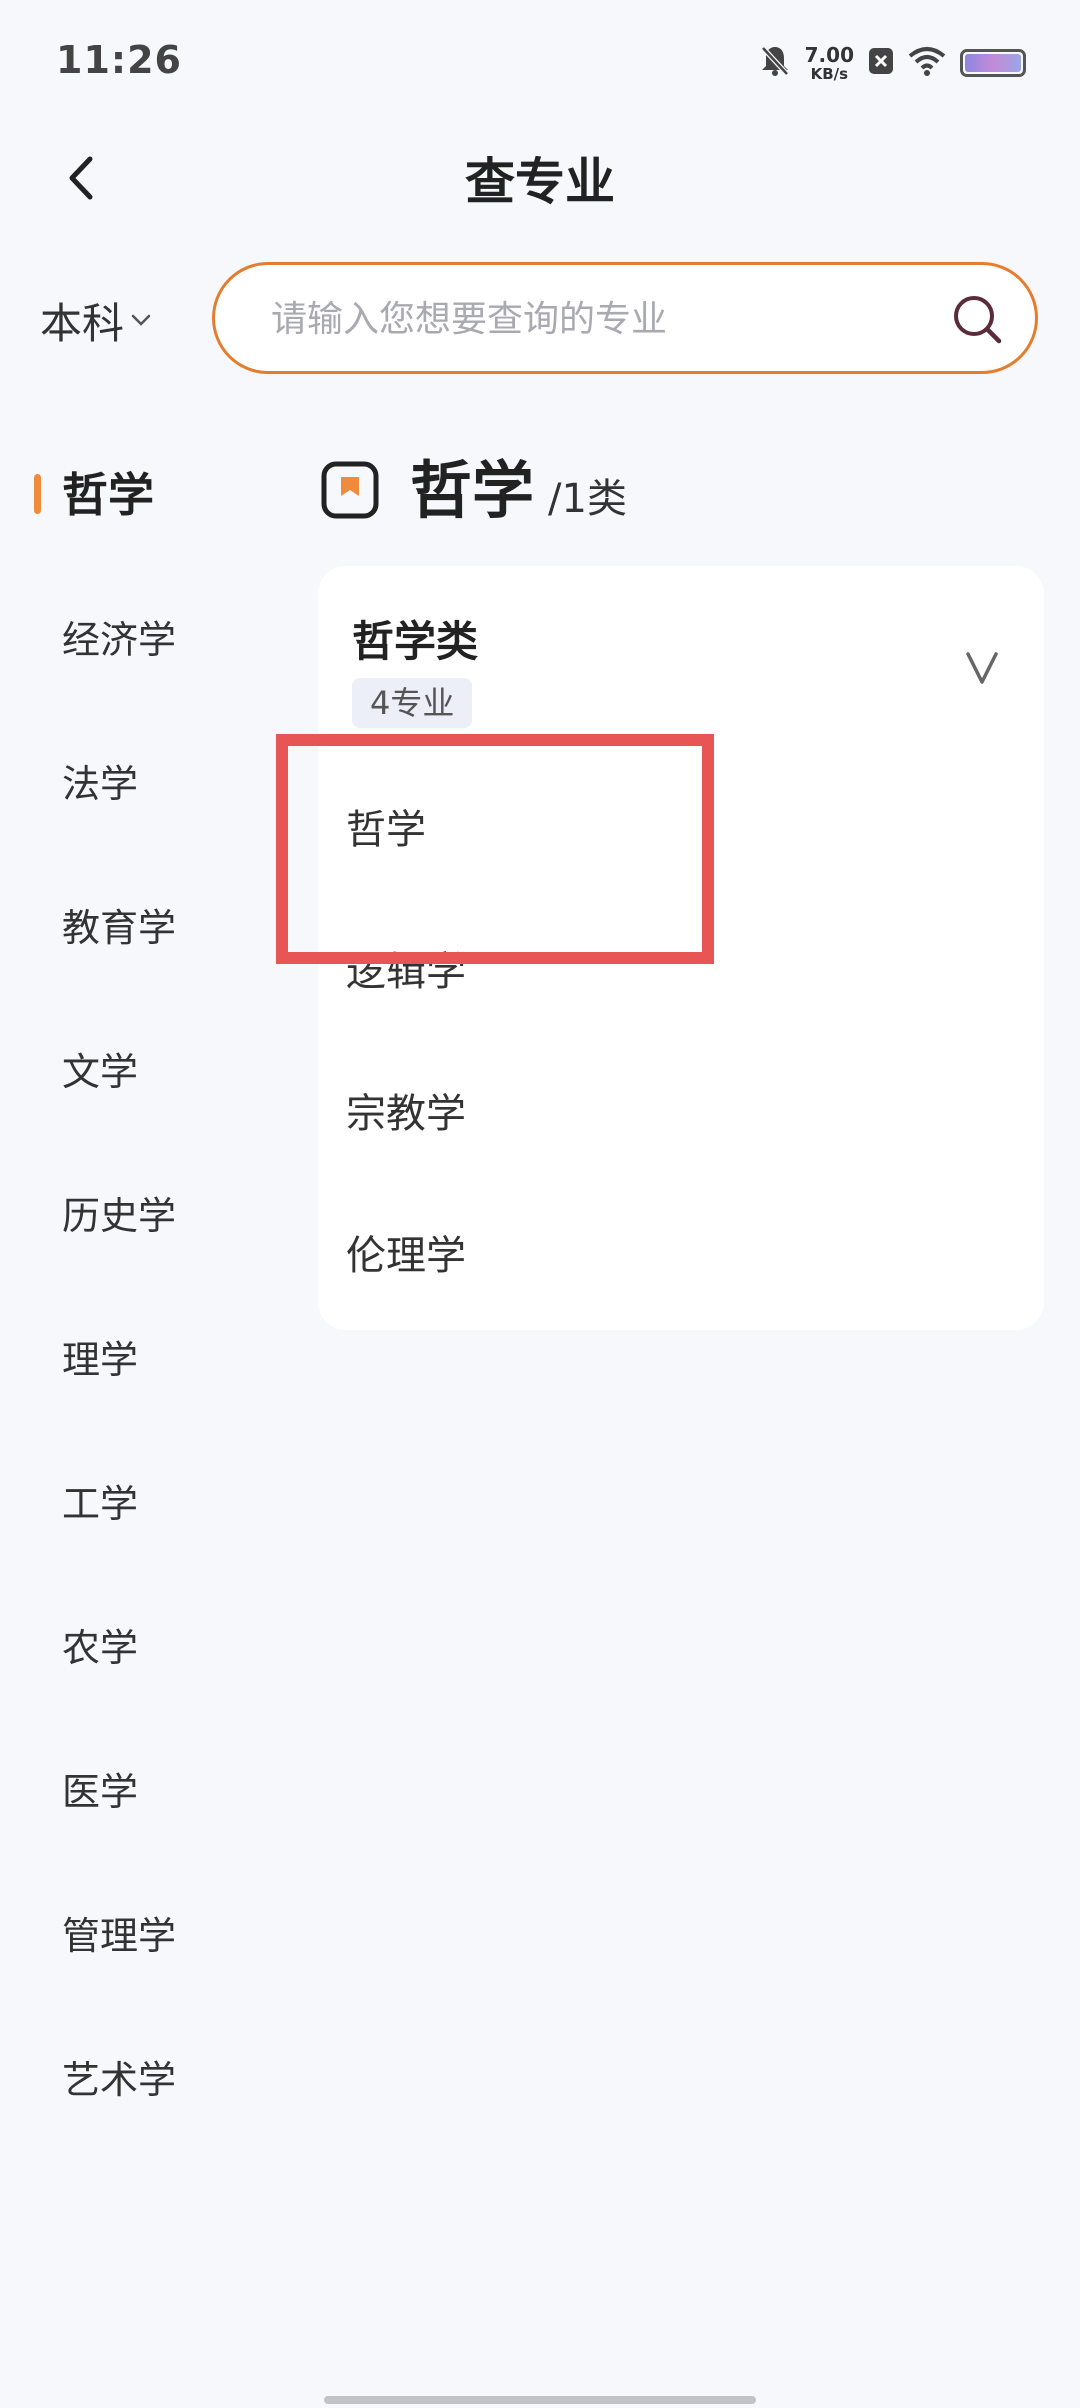 Image resolution: width=1080 pixels, height=2408 pixels. What do you see at coordinates (495, 849) in the screenshot?
I see `highlight-box` at bounding box center [495, 849].